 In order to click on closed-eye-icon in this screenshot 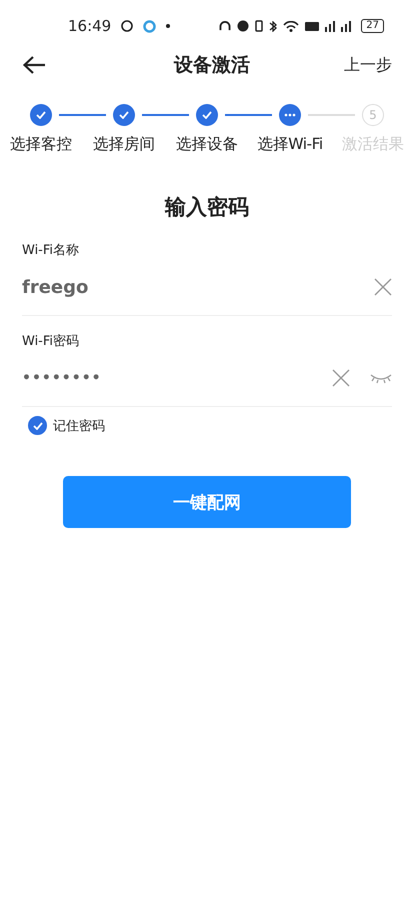, I will do `click(381, 378)`.